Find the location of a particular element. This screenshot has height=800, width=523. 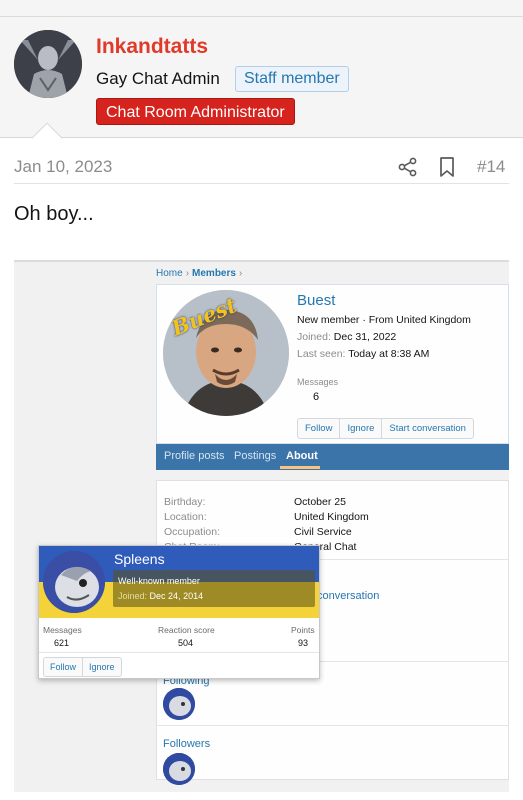

share-icon is located at coordinates (408, 167).